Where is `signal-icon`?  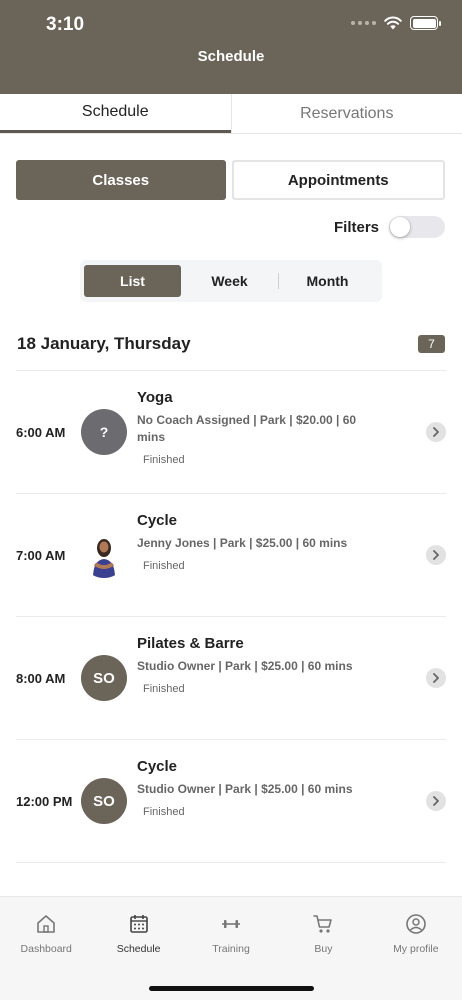
signal-icon is located at coordinates (363, 23).